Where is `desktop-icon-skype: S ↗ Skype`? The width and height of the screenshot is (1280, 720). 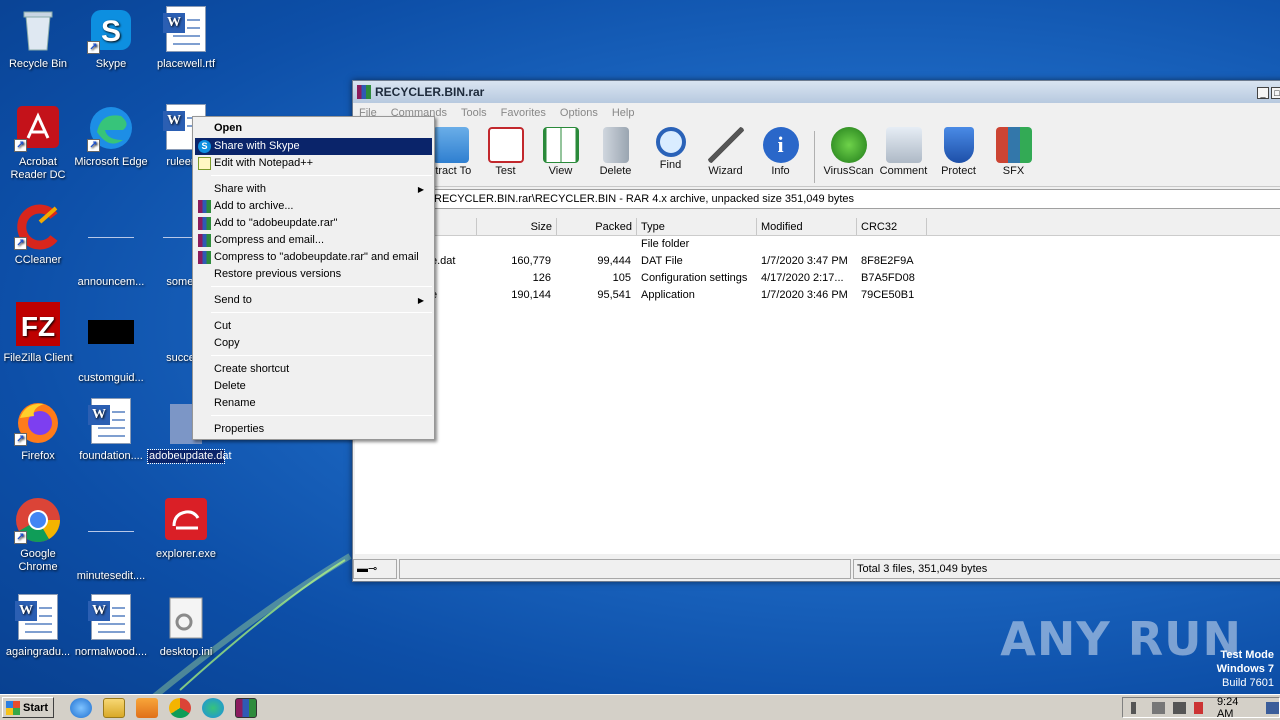 desktop-icon-skype: S ↗ Skype is located at coordinates (111, 38).